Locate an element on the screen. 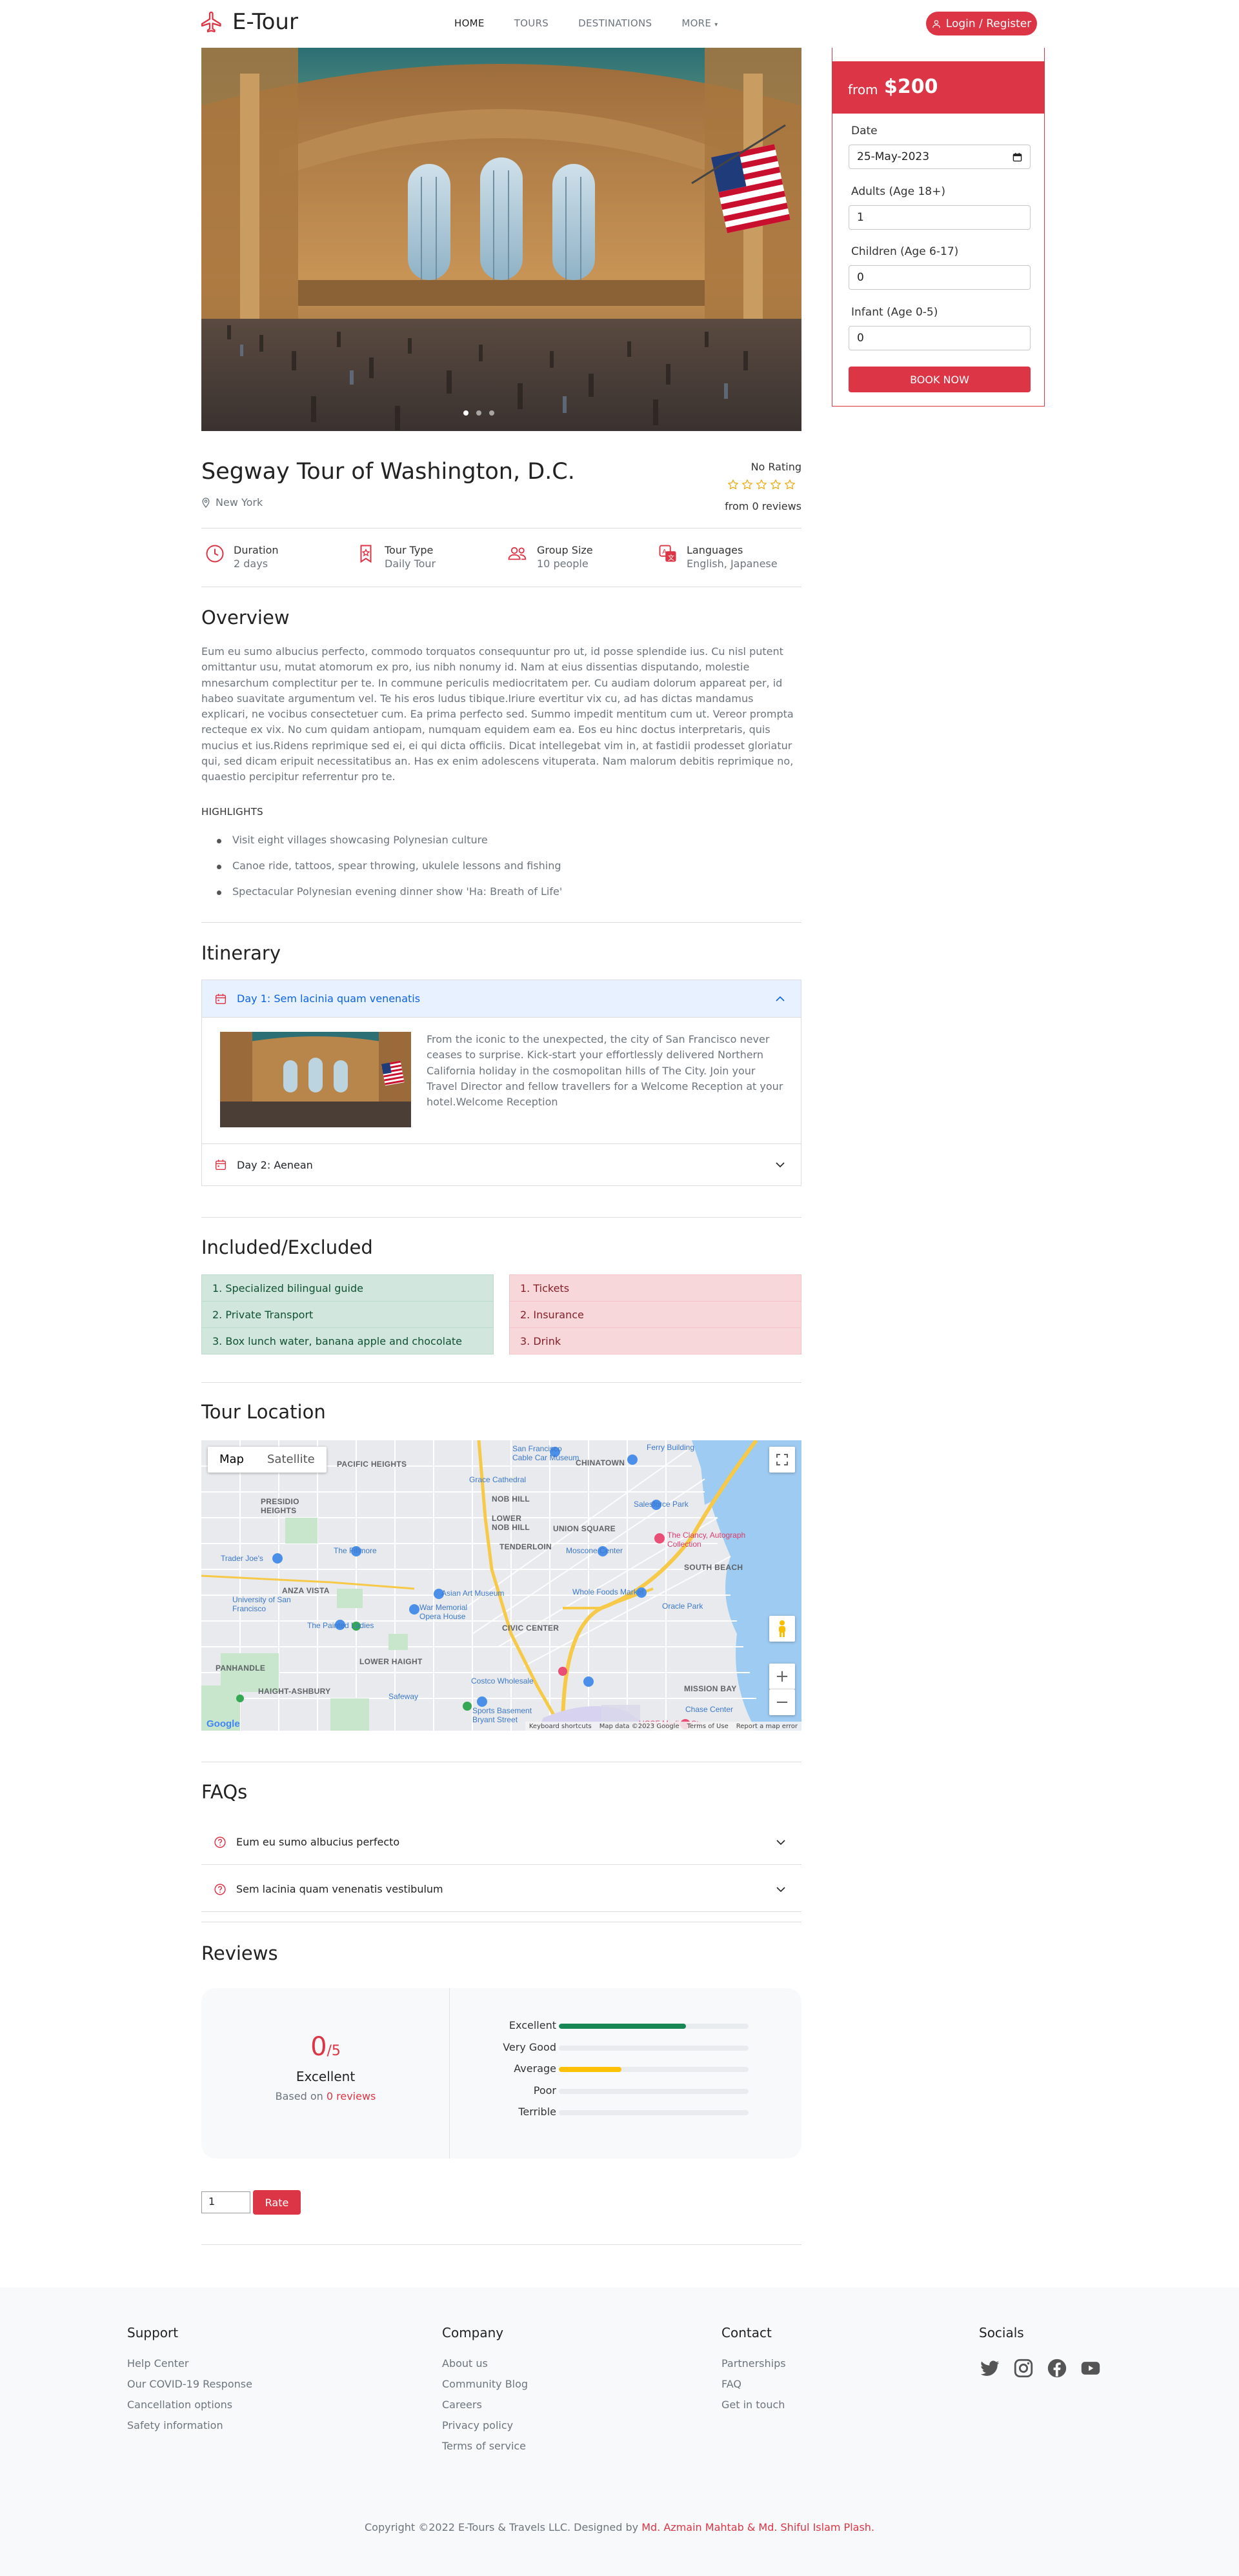 Image resolution: width=1239 pixels, height=2576 pixels. faq-question: Sem lacinia quam venenatis vestibulum is located at coordinates (339, 1889).